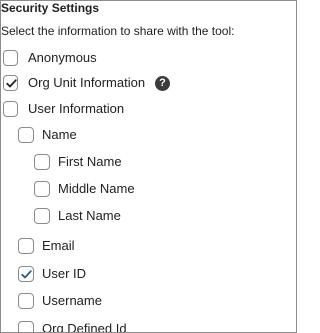 Image resolution: width=320 pixels, height=333 pixels. What do you see at coordinates (10, 58) in the screenshot?
I see `anonymous-checkbox` at bounding box center [10, 58].